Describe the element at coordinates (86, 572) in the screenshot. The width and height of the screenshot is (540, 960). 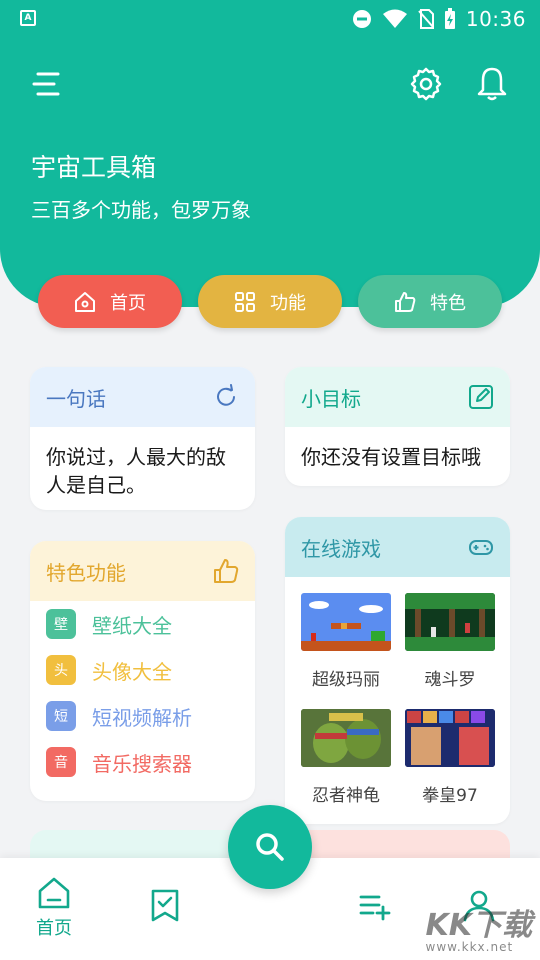
I see `features-card-title: 特色功能` at that location.